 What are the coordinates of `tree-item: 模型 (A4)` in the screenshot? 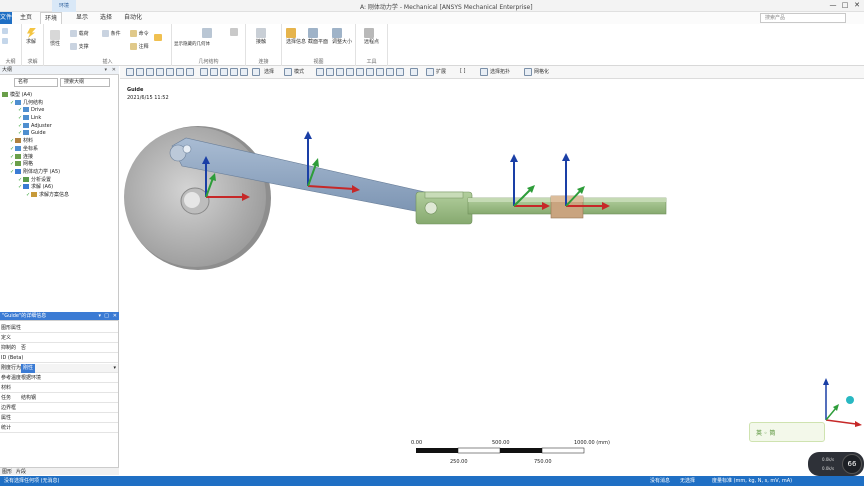 It's located at (59, 96).